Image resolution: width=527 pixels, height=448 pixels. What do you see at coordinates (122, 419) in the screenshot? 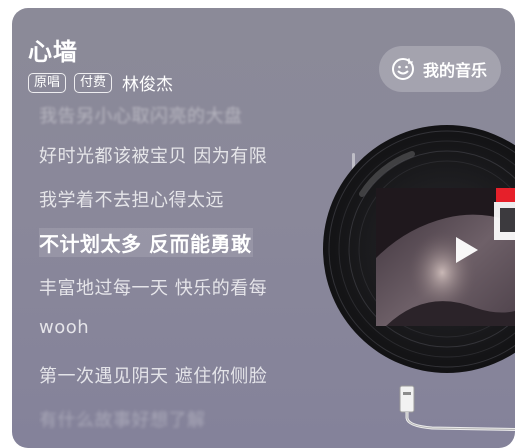
I see `lyric-line: 有什么故事好想了解` at bounding box center [122, 419].